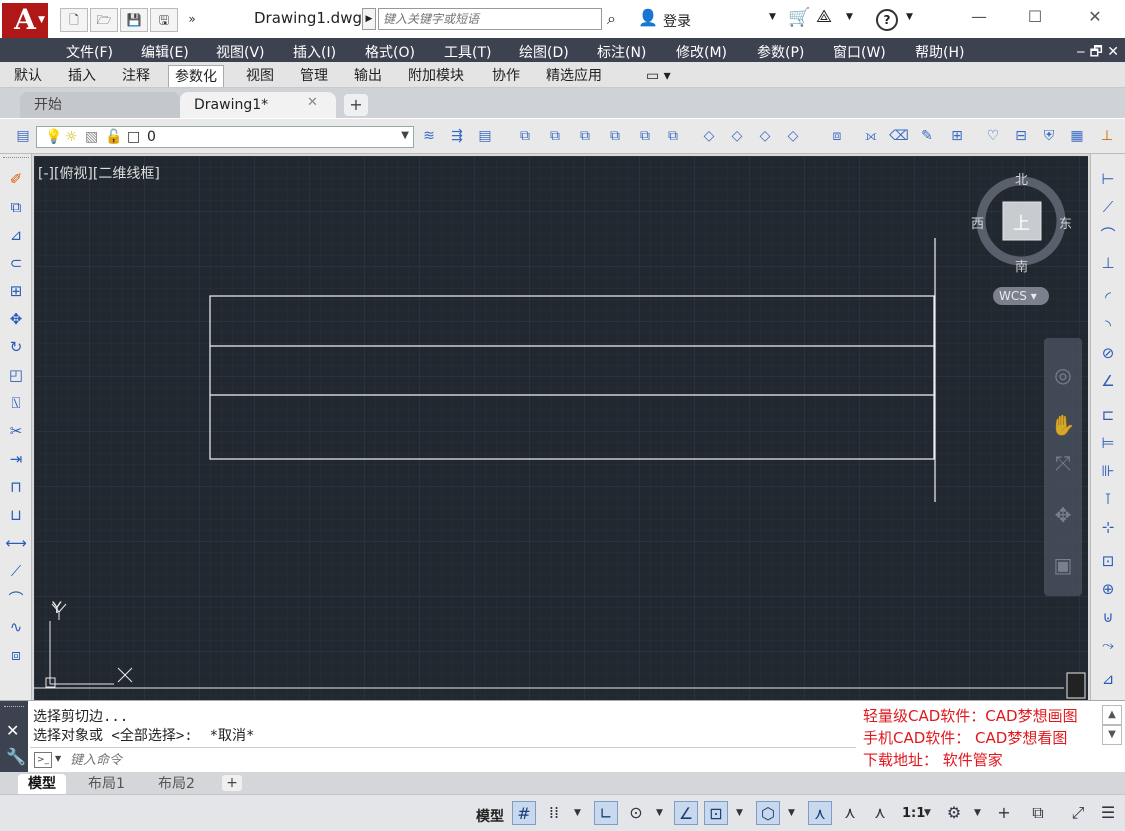 The height and width of the screenshot is (831, 1125). What do you see at coordinates (957, 136) in the screenshot?
I see `grid-tool-icon: ⊞` at bounding box center [957, 136].